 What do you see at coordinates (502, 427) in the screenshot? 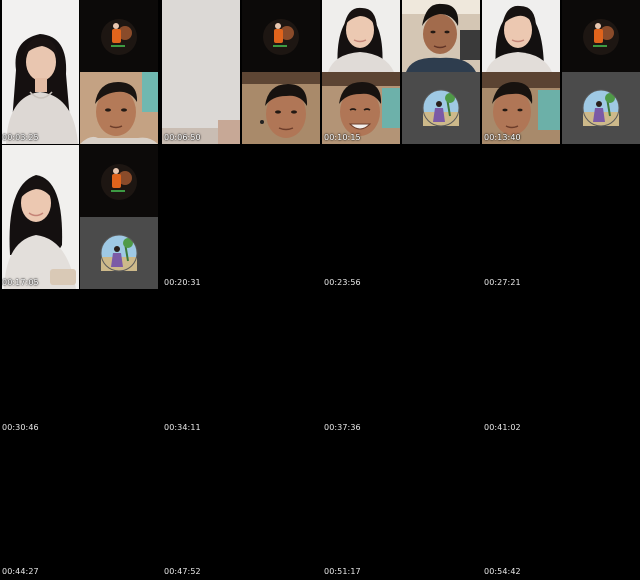
I see `timestamp-label: 00:41:02` at bounding box center [502, 427].